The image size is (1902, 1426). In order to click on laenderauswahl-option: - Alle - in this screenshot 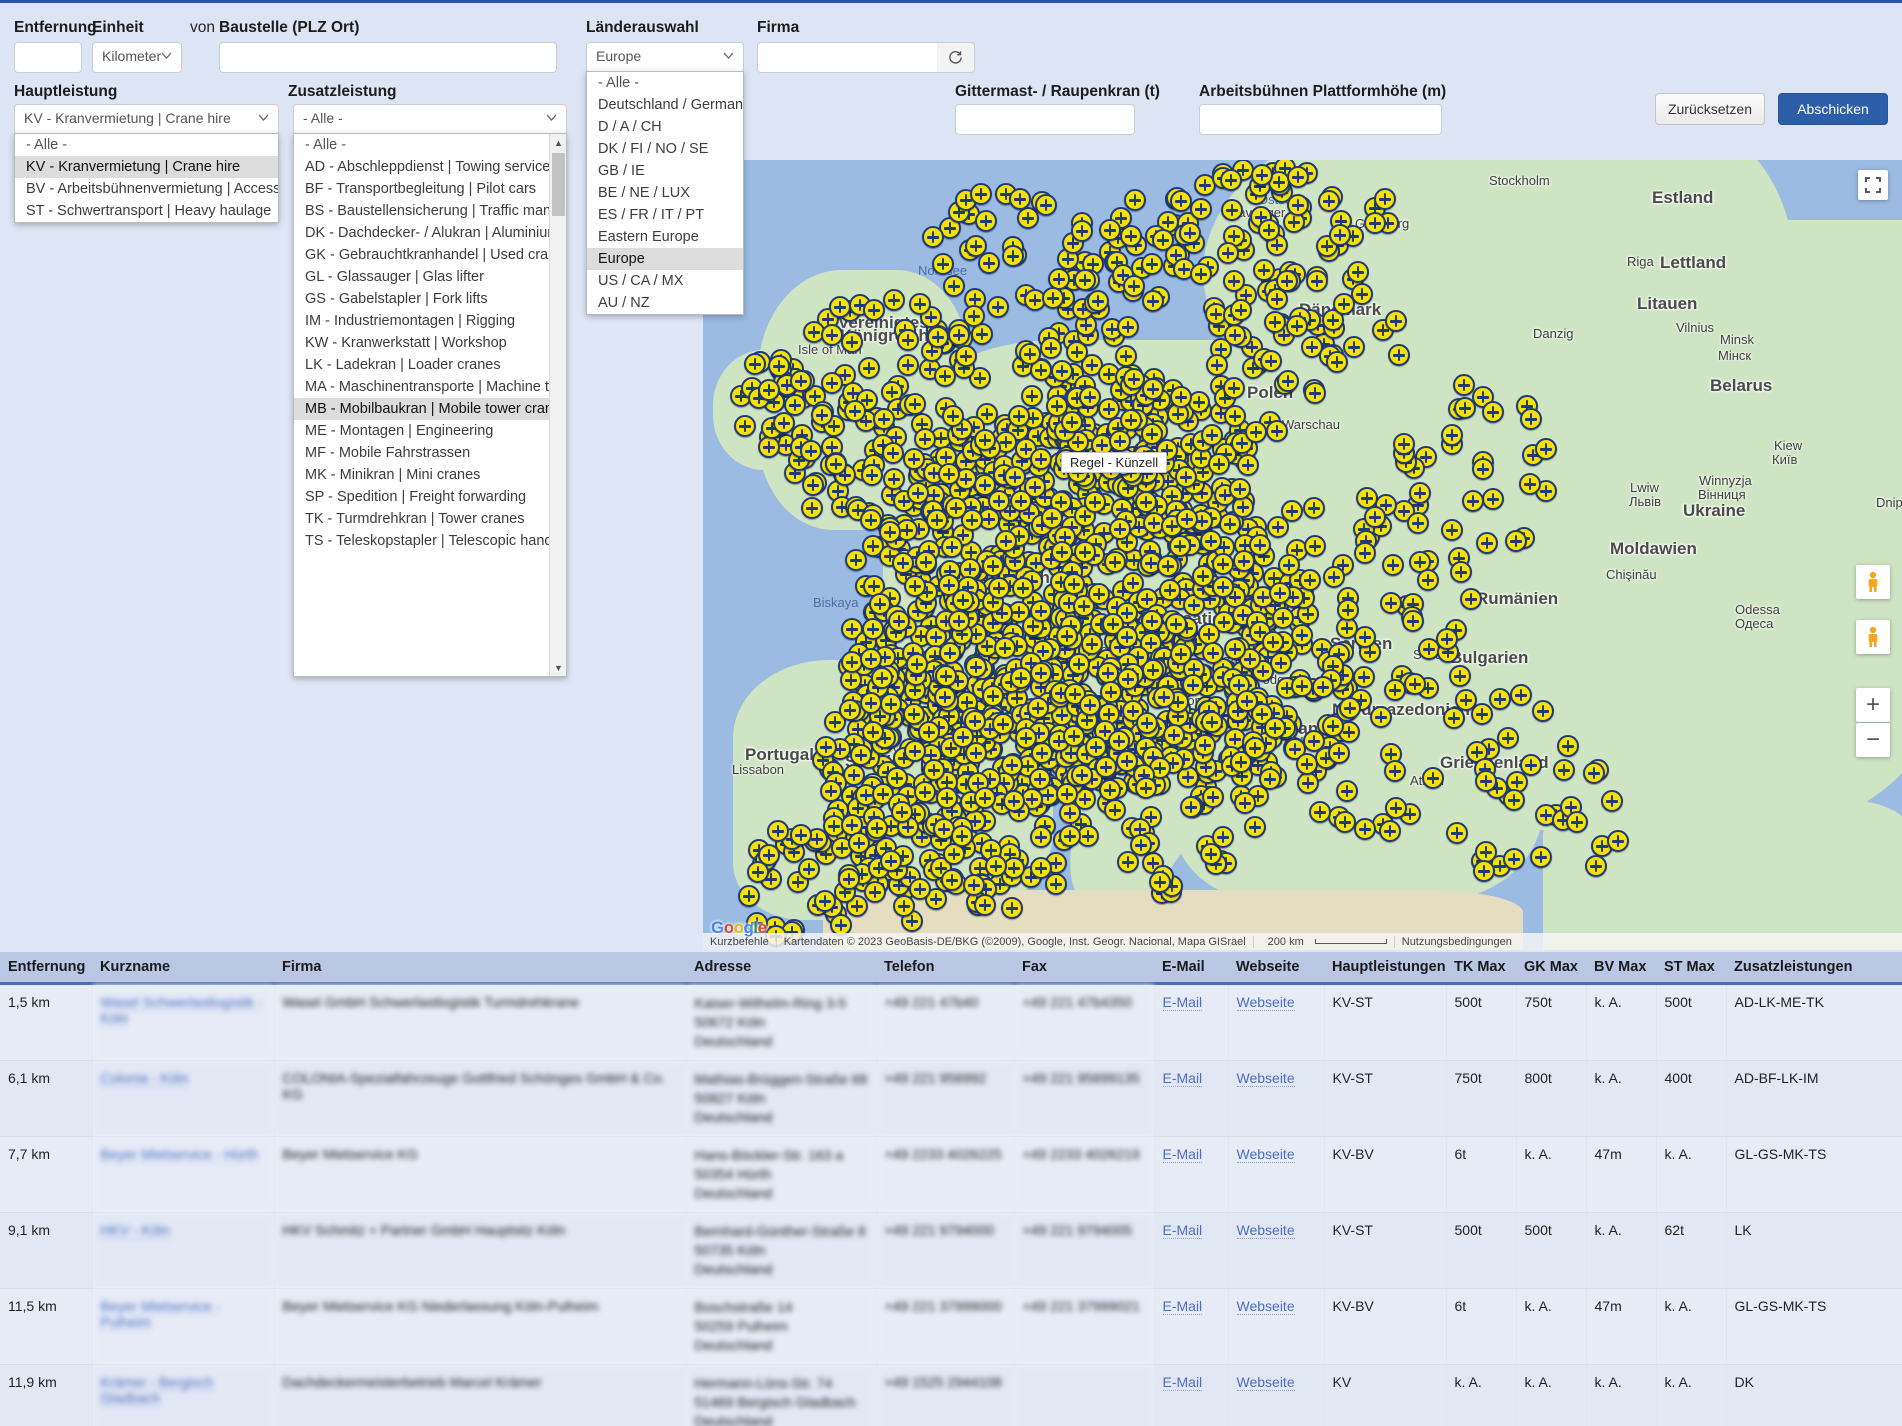, I will do `click(665, 83)`.